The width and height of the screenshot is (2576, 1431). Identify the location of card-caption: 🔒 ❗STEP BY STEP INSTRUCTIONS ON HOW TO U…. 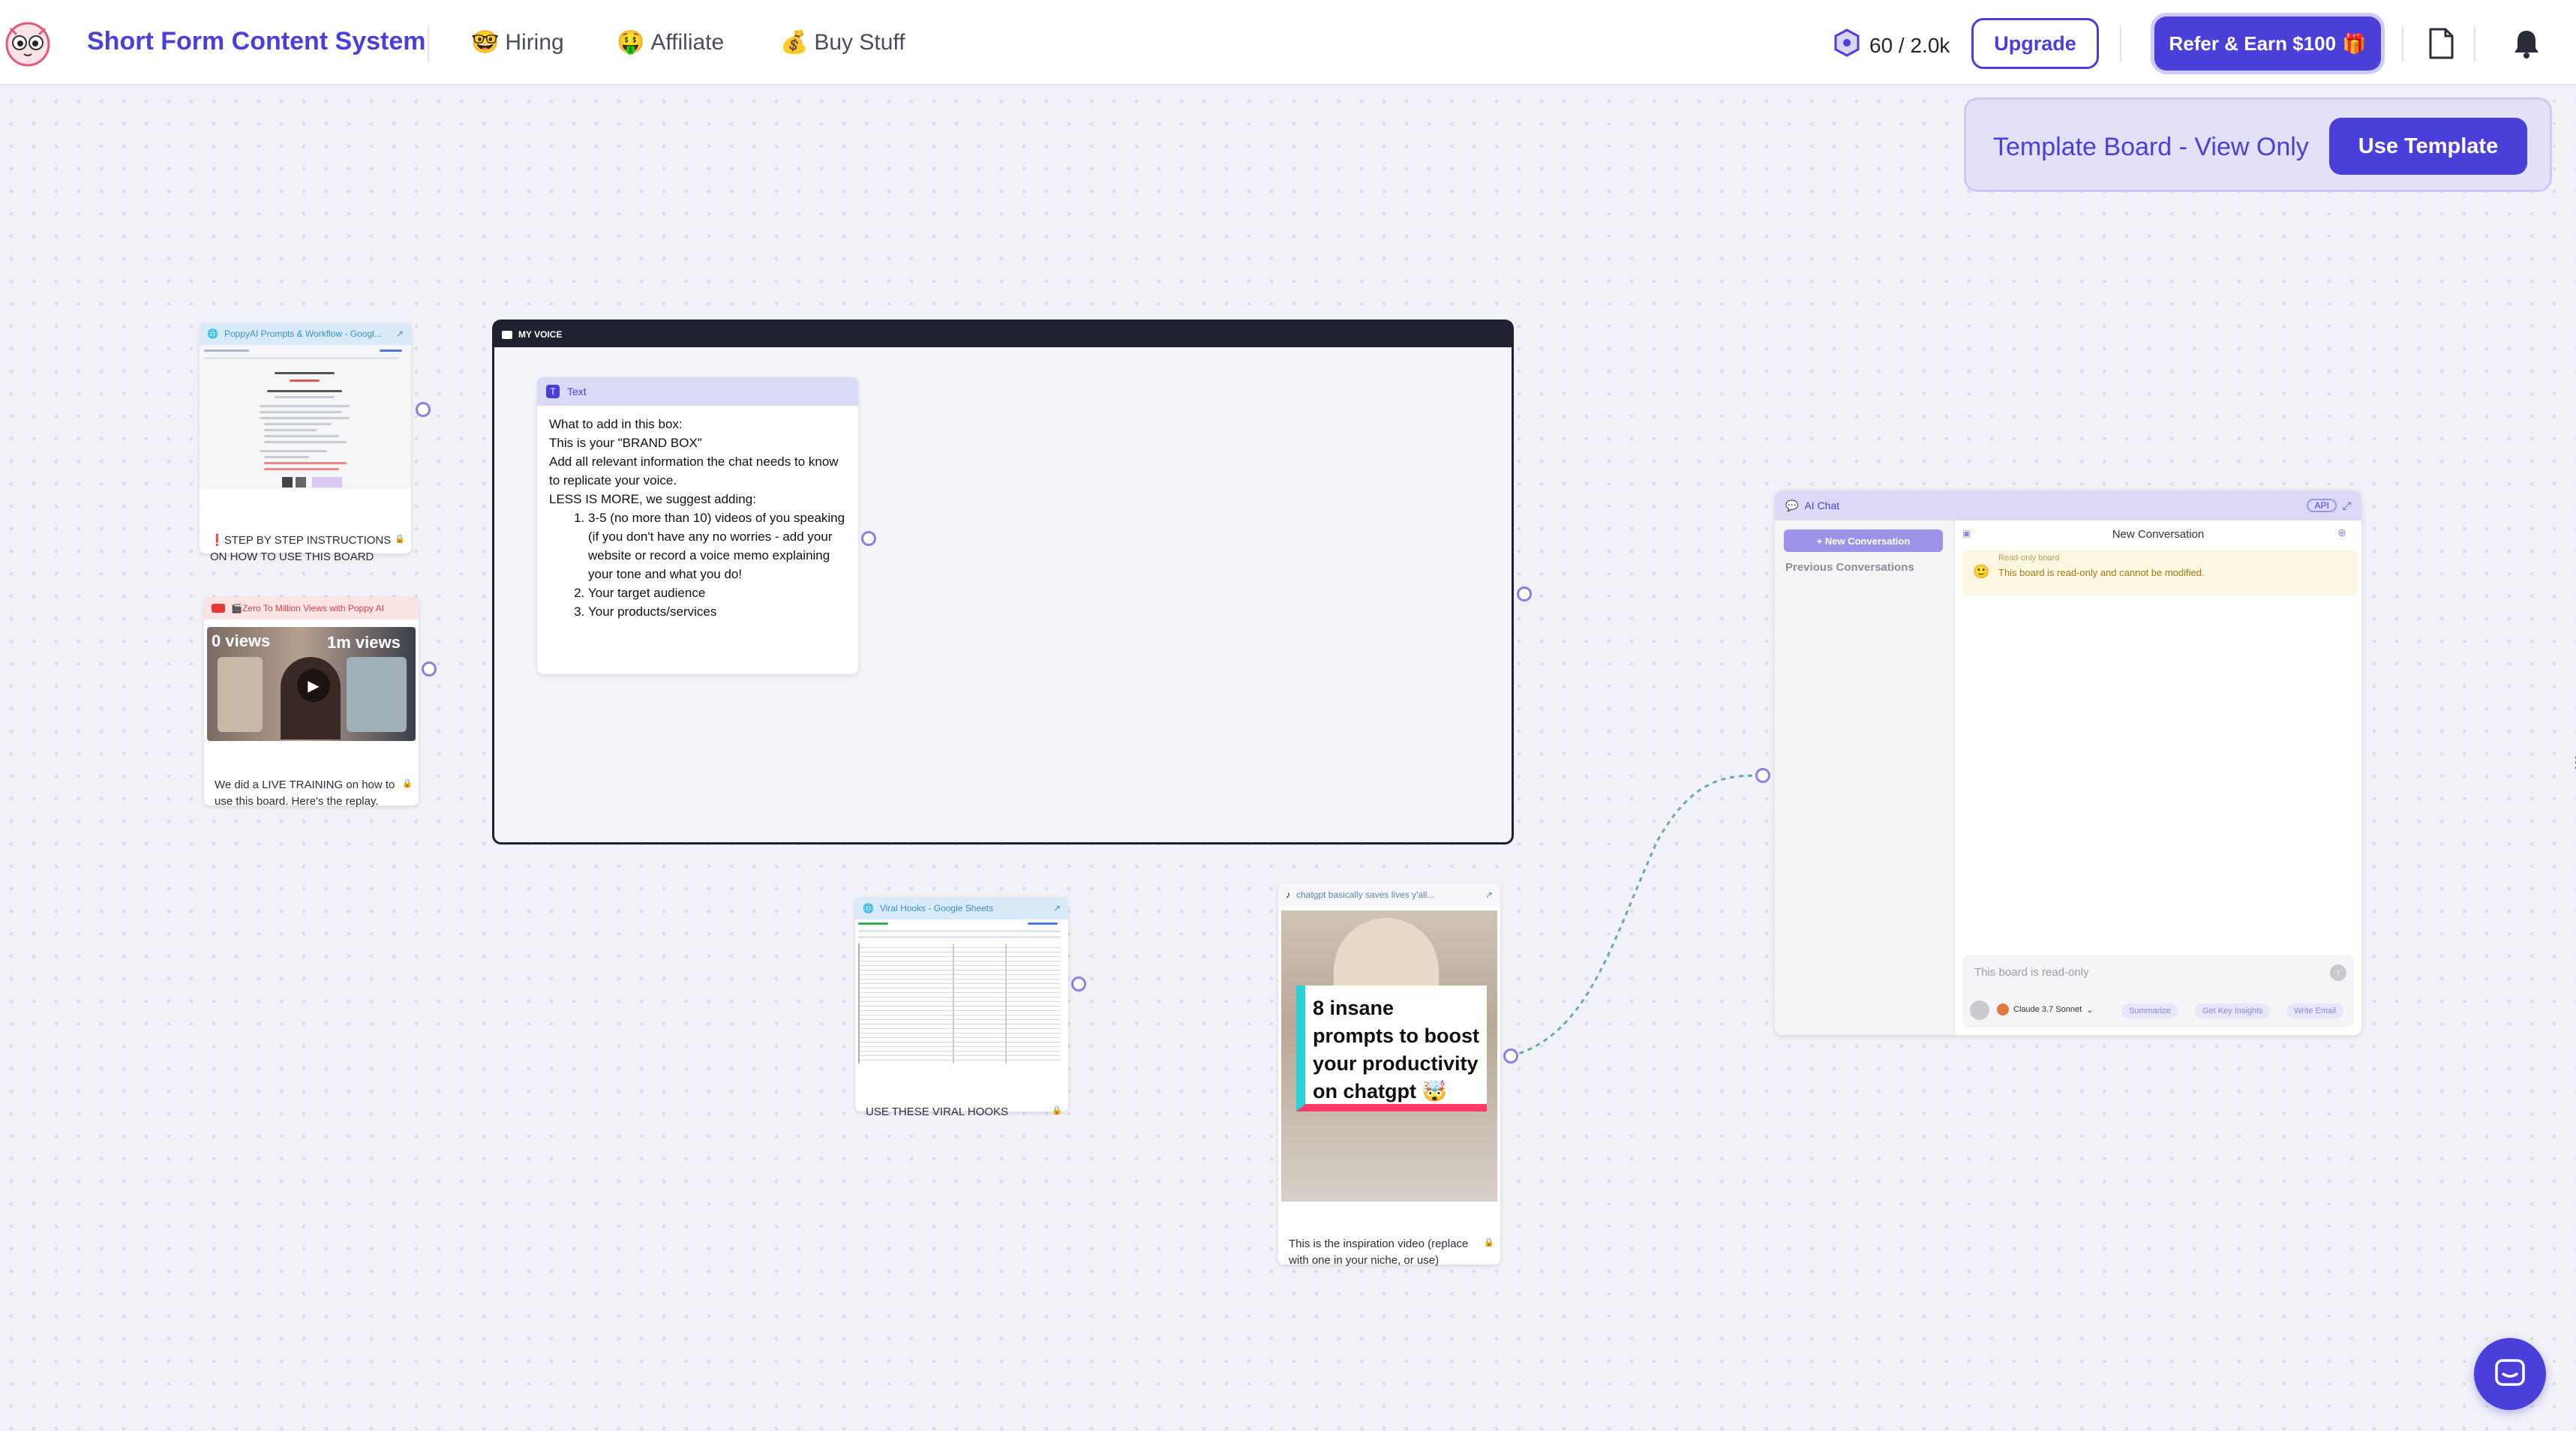
(305, 549).